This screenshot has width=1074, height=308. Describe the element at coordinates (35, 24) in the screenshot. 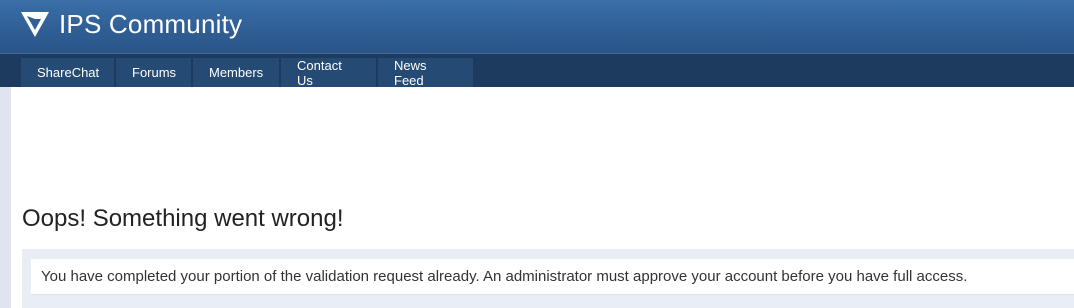

I see `ips-logo-icon` at that location.